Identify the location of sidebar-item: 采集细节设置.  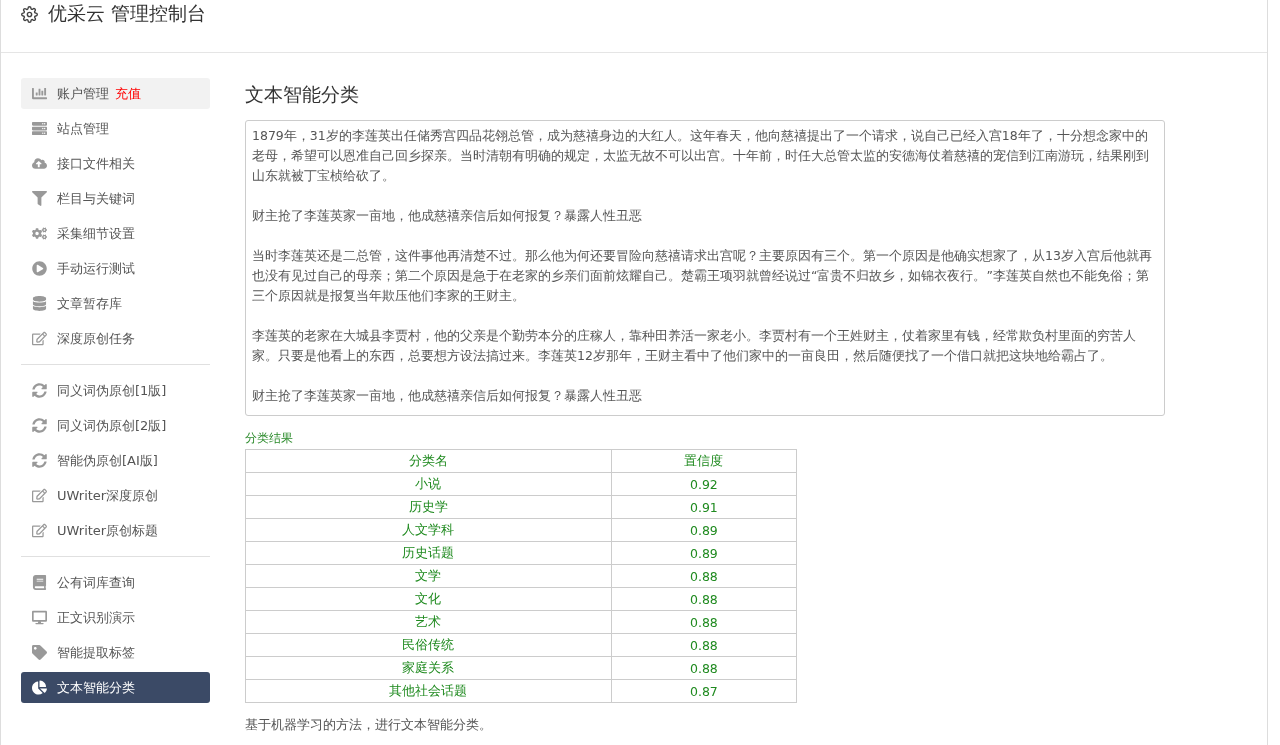
(115, 233).